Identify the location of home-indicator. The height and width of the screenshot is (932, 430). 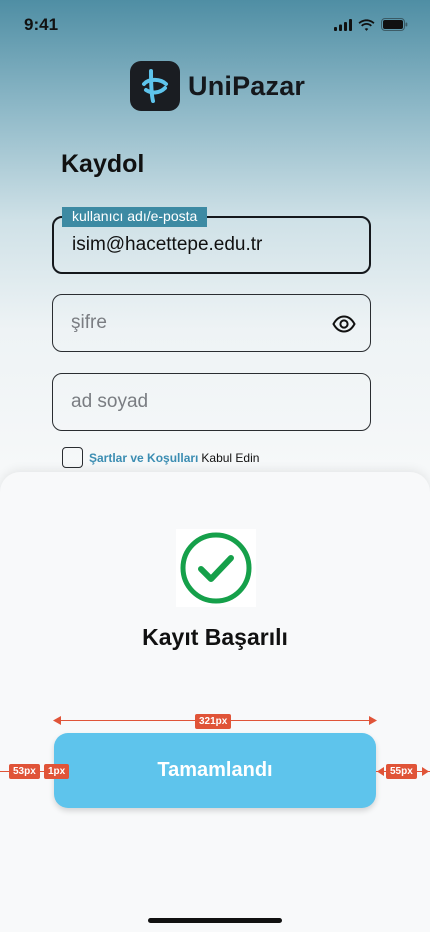
(215, 920).